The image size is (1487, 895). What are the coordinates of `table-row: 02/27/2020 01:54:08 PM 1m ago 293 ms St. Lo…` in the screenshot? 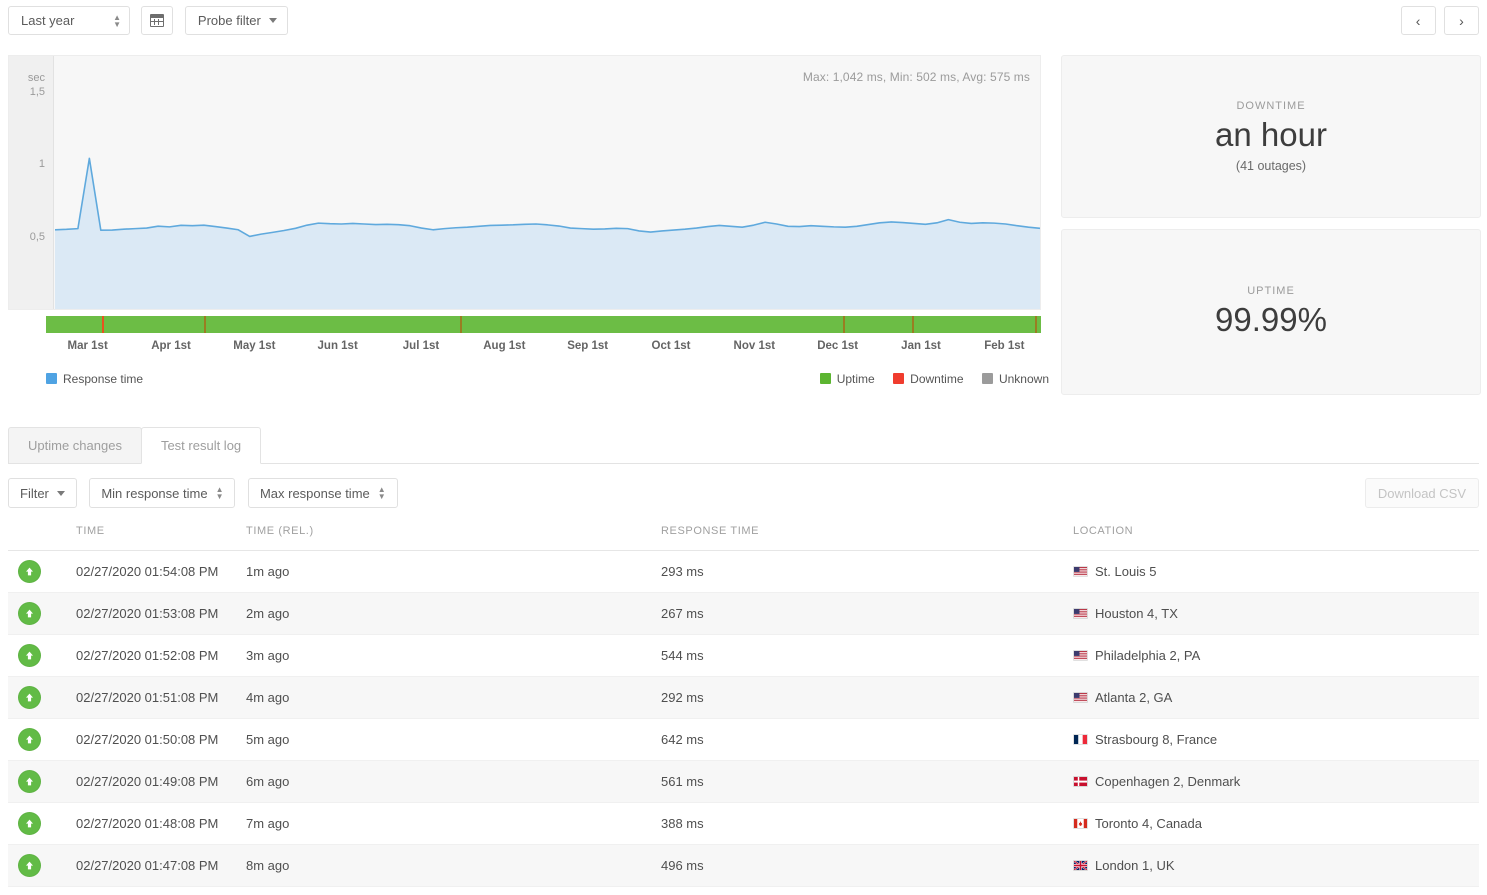 It's located at (743, 572).